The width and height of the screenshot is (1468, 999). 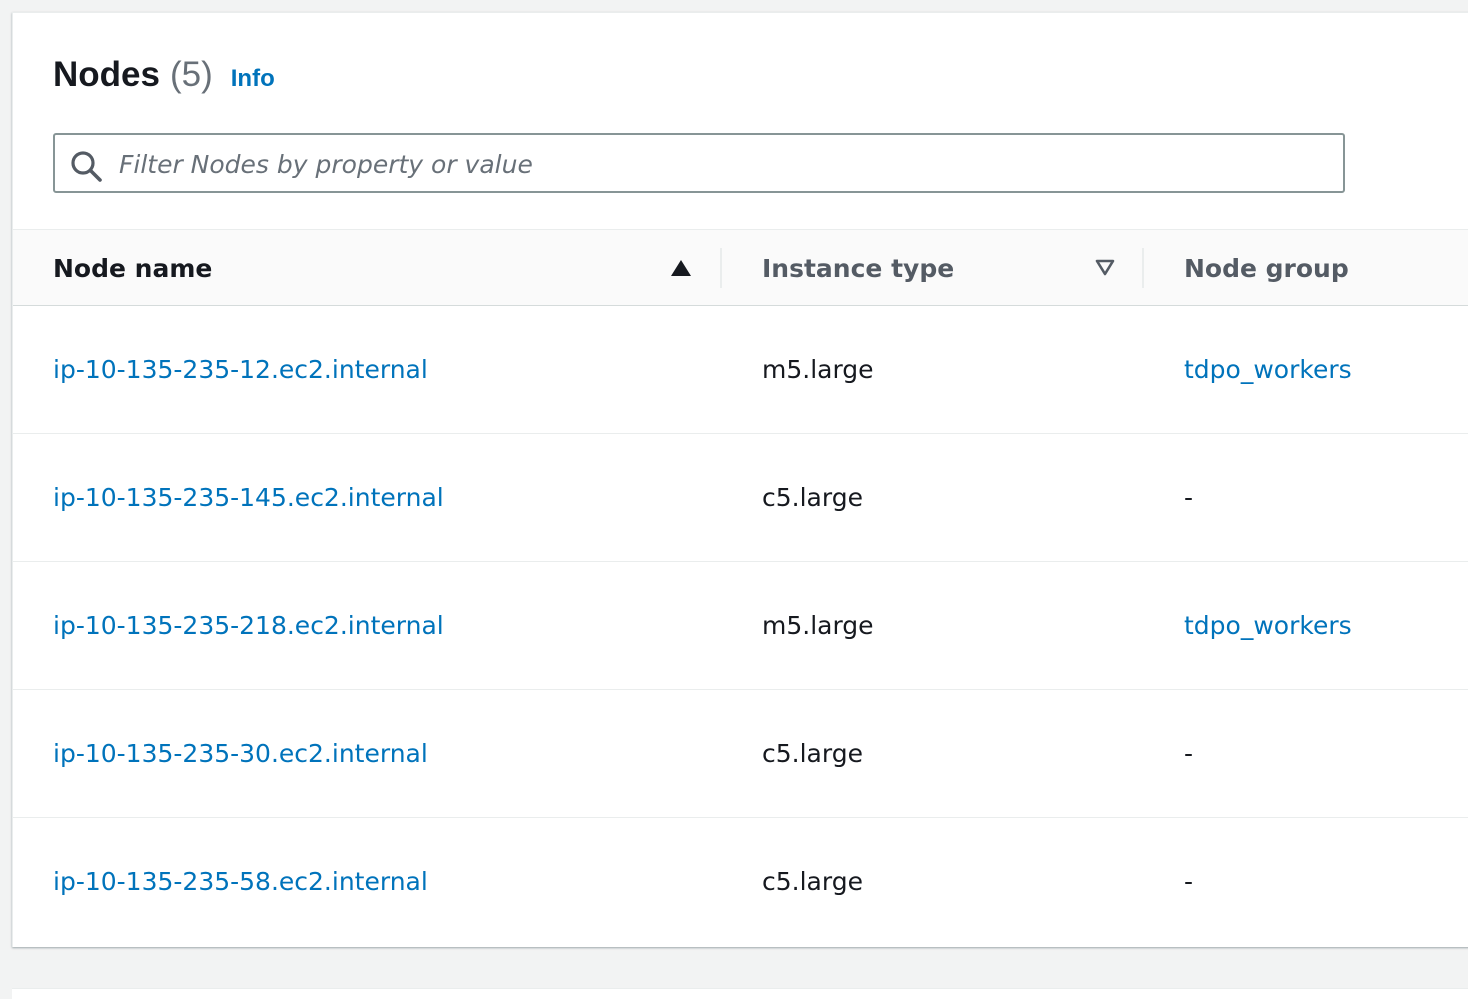 What do you see at coordinates (1266, 268) in the screenshot?
I see `column-header-label: Node group` at bounding box center [1266, 268].